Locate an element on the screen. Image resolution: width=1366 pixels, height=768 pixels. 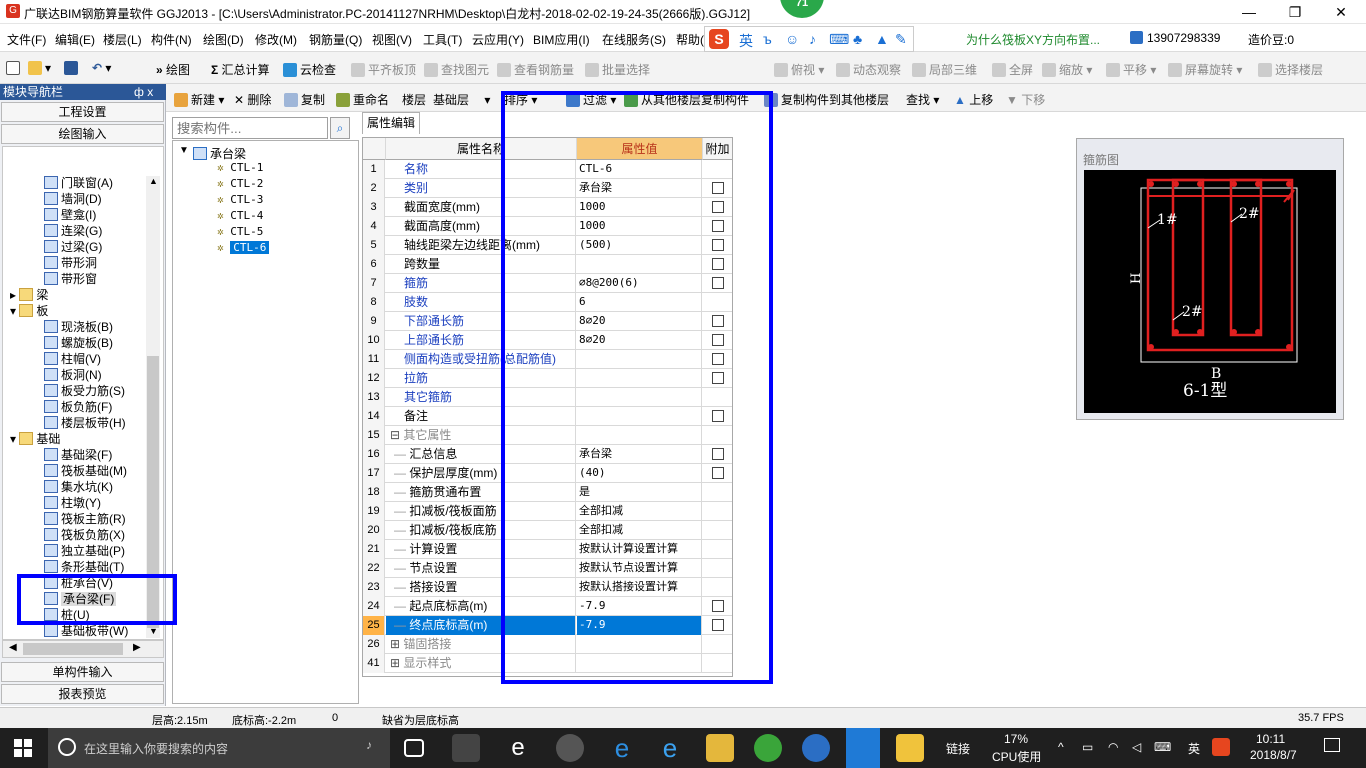
find-element-button: 查找图元 is located at coordinates (456, 69).